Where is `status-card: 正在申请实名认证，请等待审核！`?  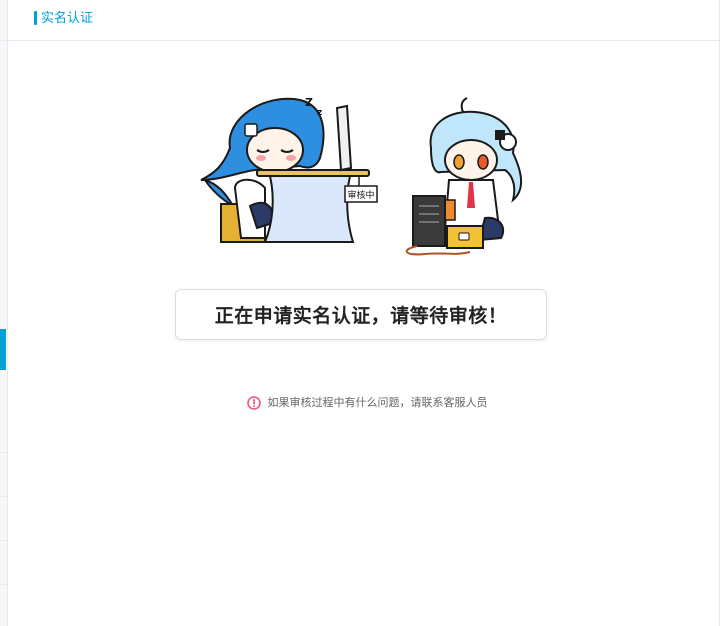
status-card: 正在申请实名认证，请等待审核！ is located at coordinates (361, 314).